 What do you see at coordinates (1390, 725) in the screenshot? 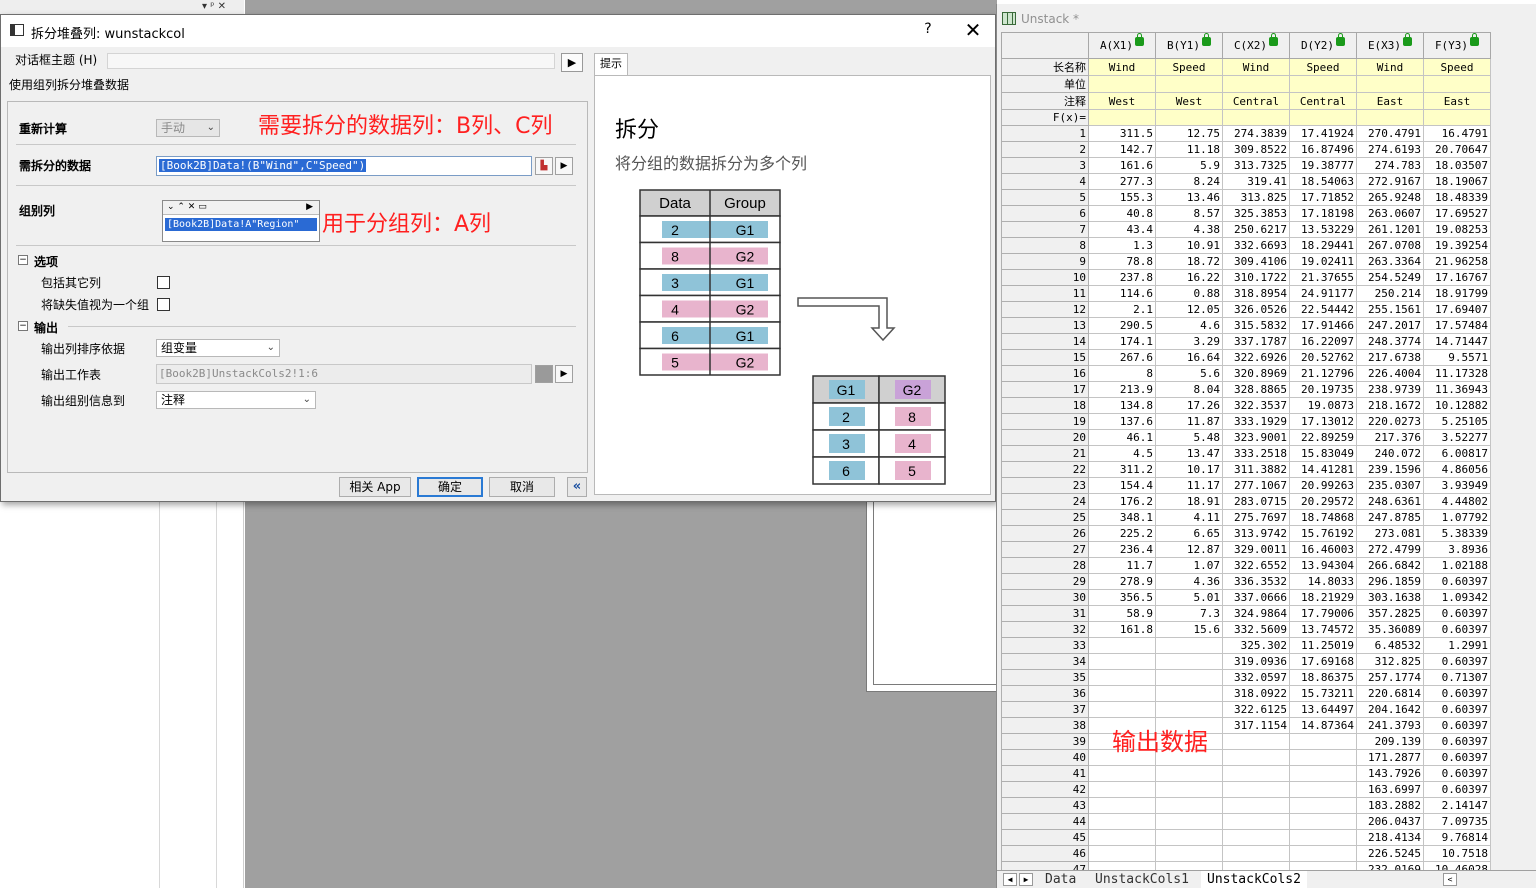
I see `data-cell: 241.3793` at bounding box center [1390, 725].